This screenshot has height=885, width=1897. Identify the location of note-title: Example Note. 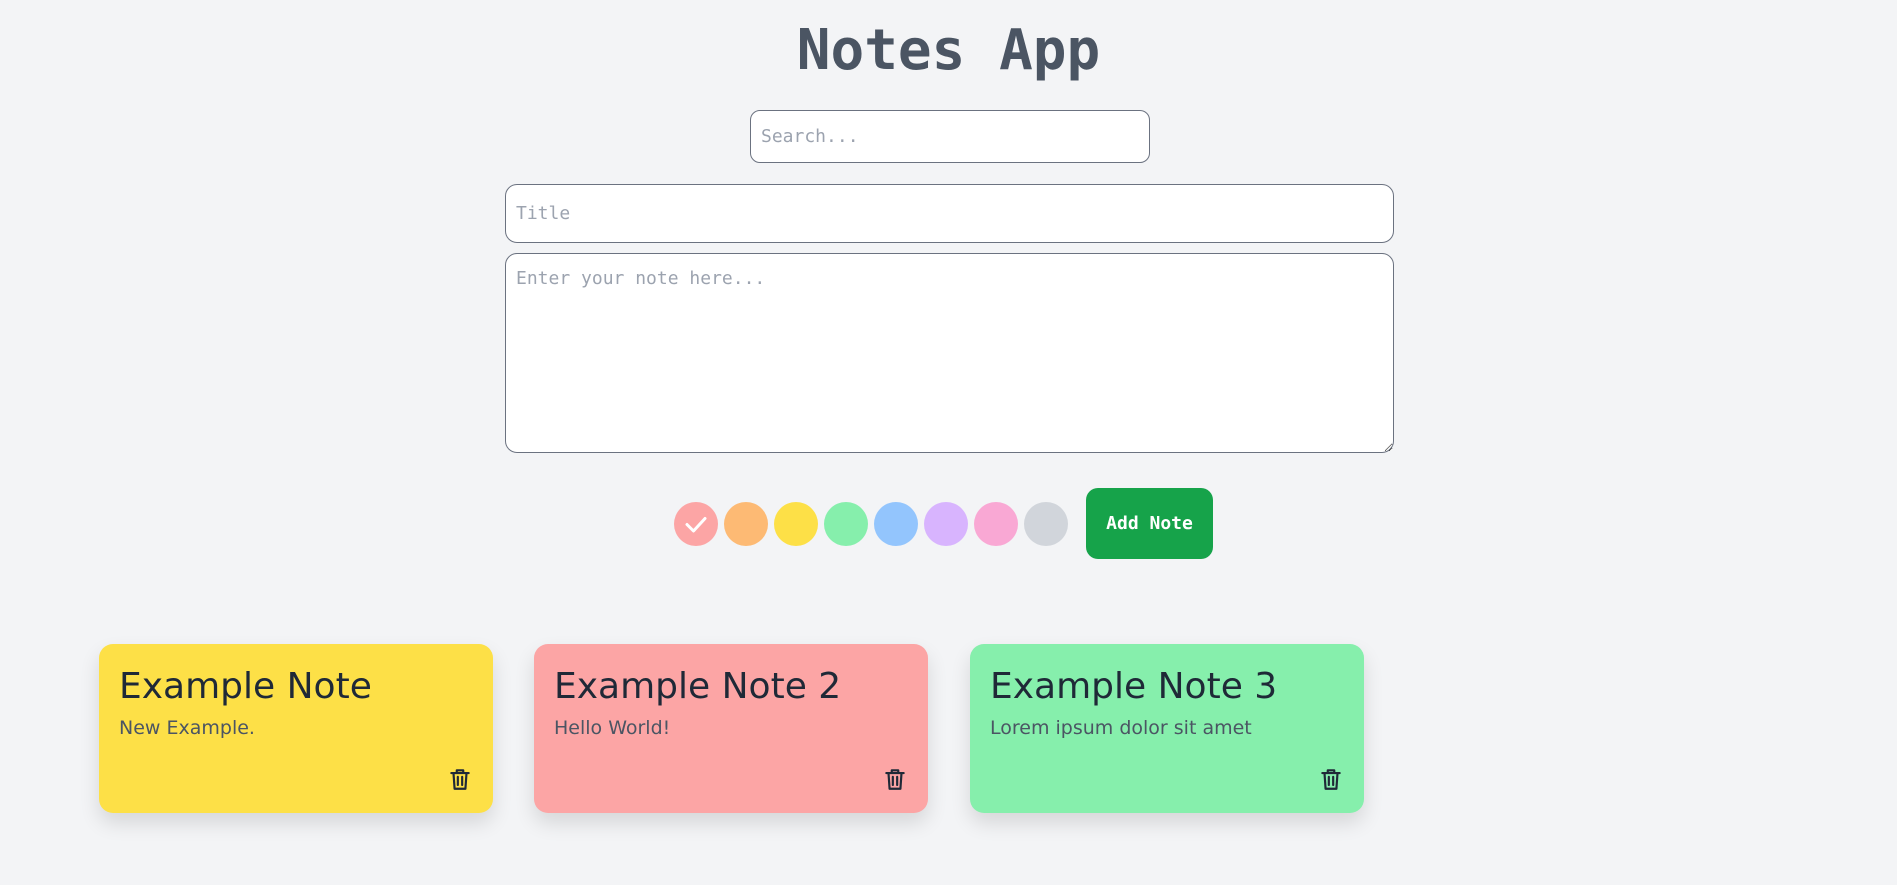
(245, 686).